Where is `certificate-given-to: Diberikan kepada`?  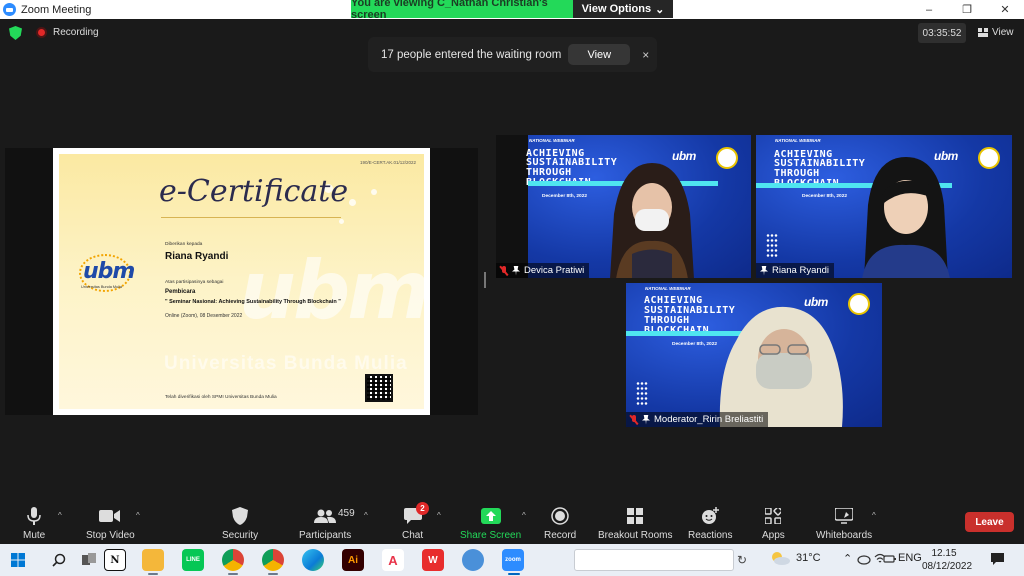
certificate-given-to: Diberikan kepada is located at coordinates (184, 244).